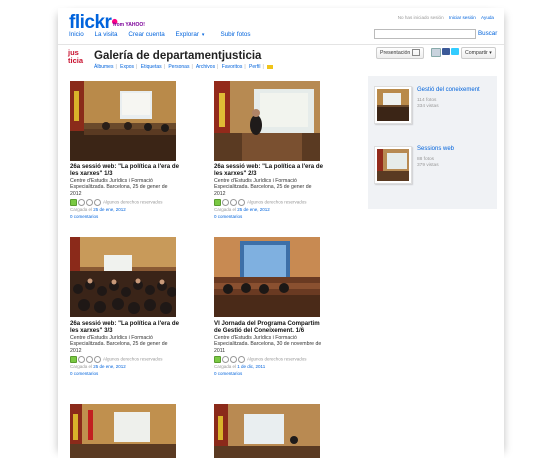 The image size is (556, 458). I want to click on search-input, so click(425, 34).